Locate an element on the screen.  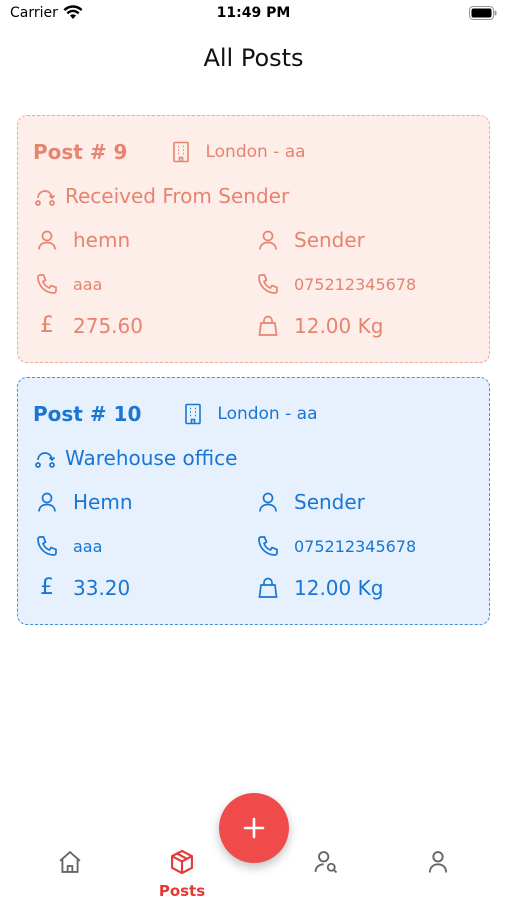
nav-item-user-search is located at coordinates (326, 864).